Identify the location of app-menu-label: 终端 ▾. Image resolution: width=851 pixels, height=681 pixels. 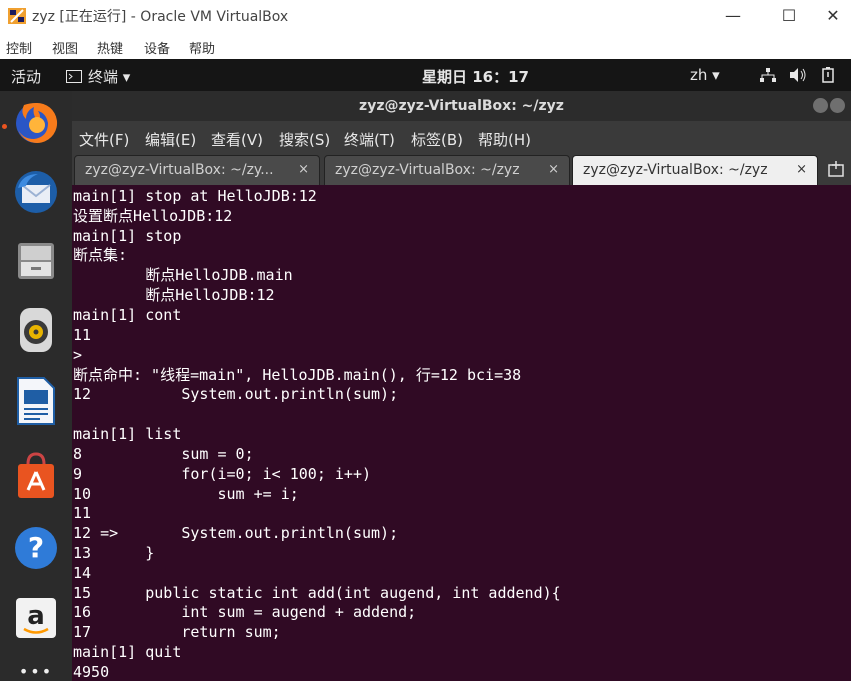
(109, 77).